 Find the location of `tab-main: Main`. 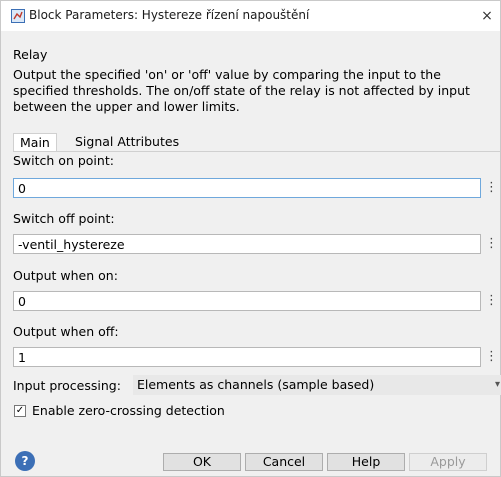

tab-main: Main is located at coordinates (35, 142).